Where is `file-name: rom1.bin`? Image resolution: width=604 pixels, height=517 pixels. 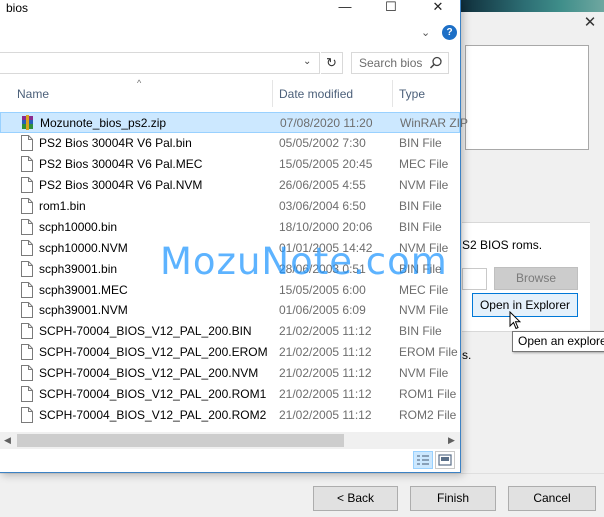
file-name: rom1.bin is located at coordinates (62, 205).